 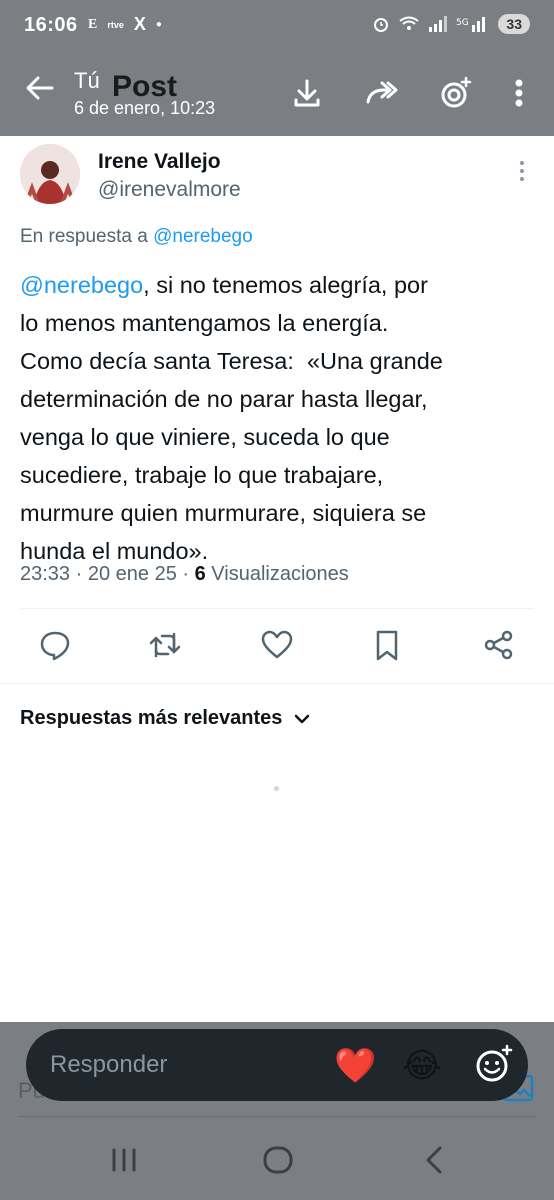 I want to click on back-icon, so click(x=434, y=1160).